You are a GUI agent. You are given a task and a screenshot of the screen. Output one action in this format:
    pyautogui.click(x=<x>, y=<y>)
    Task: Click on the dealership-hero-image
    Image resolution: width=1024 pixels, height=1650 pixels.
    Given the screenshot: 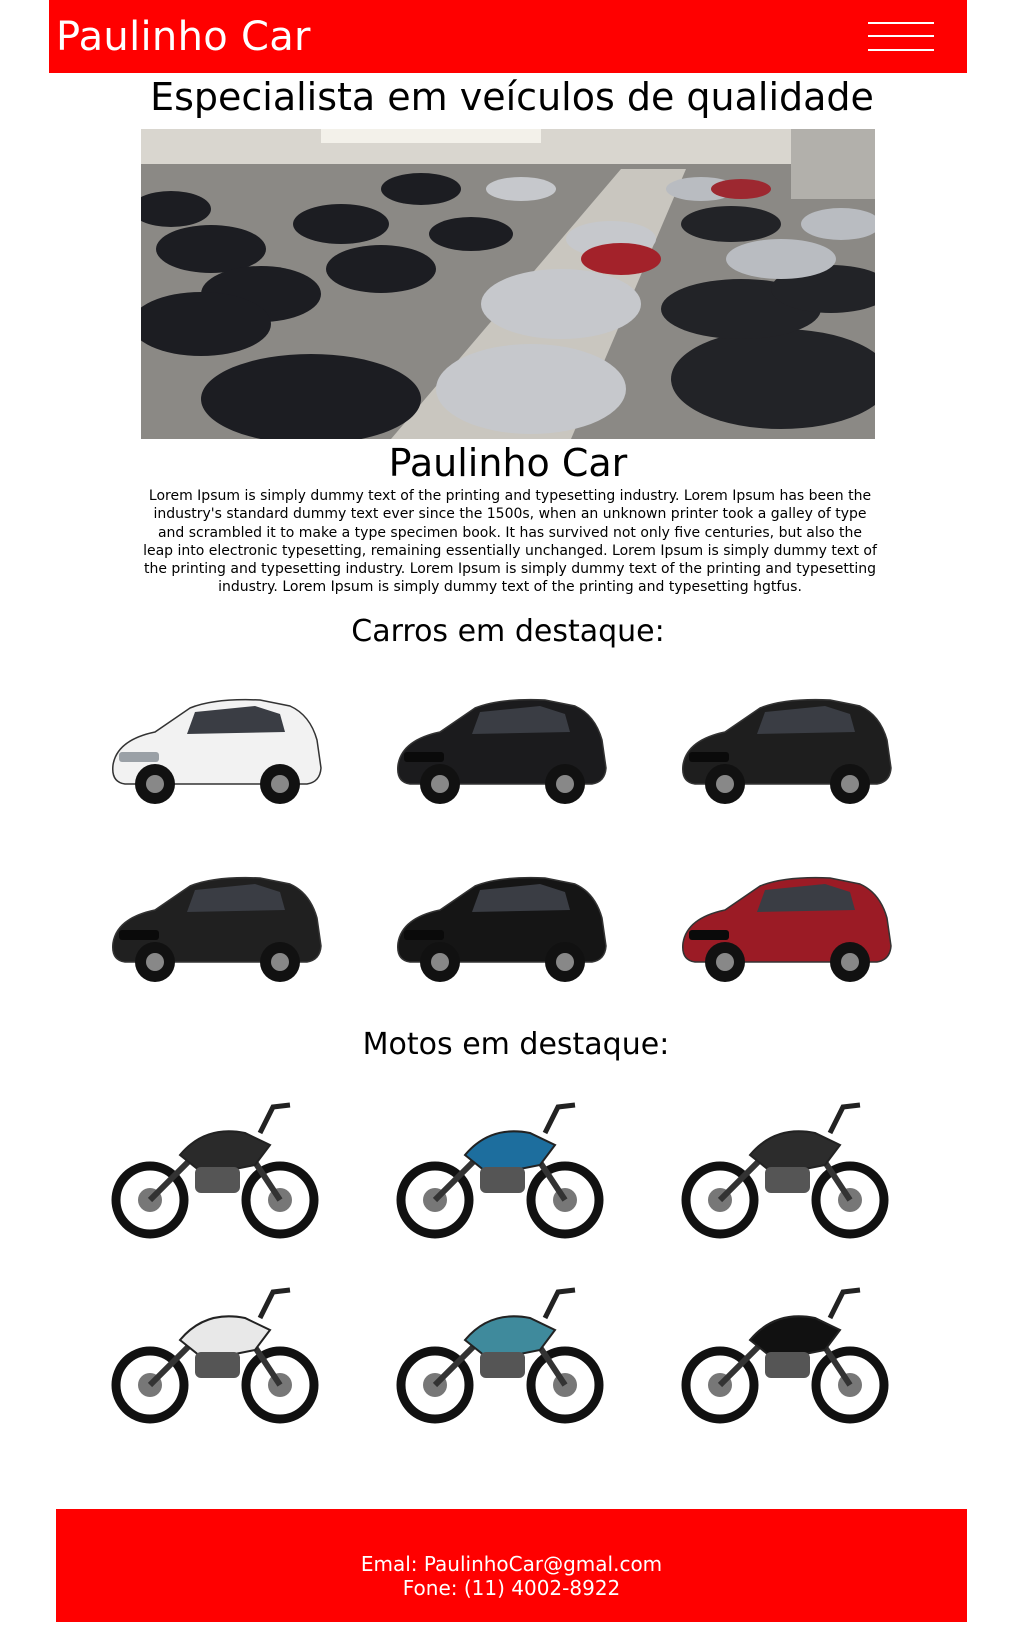 What is the action you would take?
    pyautogui.click(x=508, y=284)
    